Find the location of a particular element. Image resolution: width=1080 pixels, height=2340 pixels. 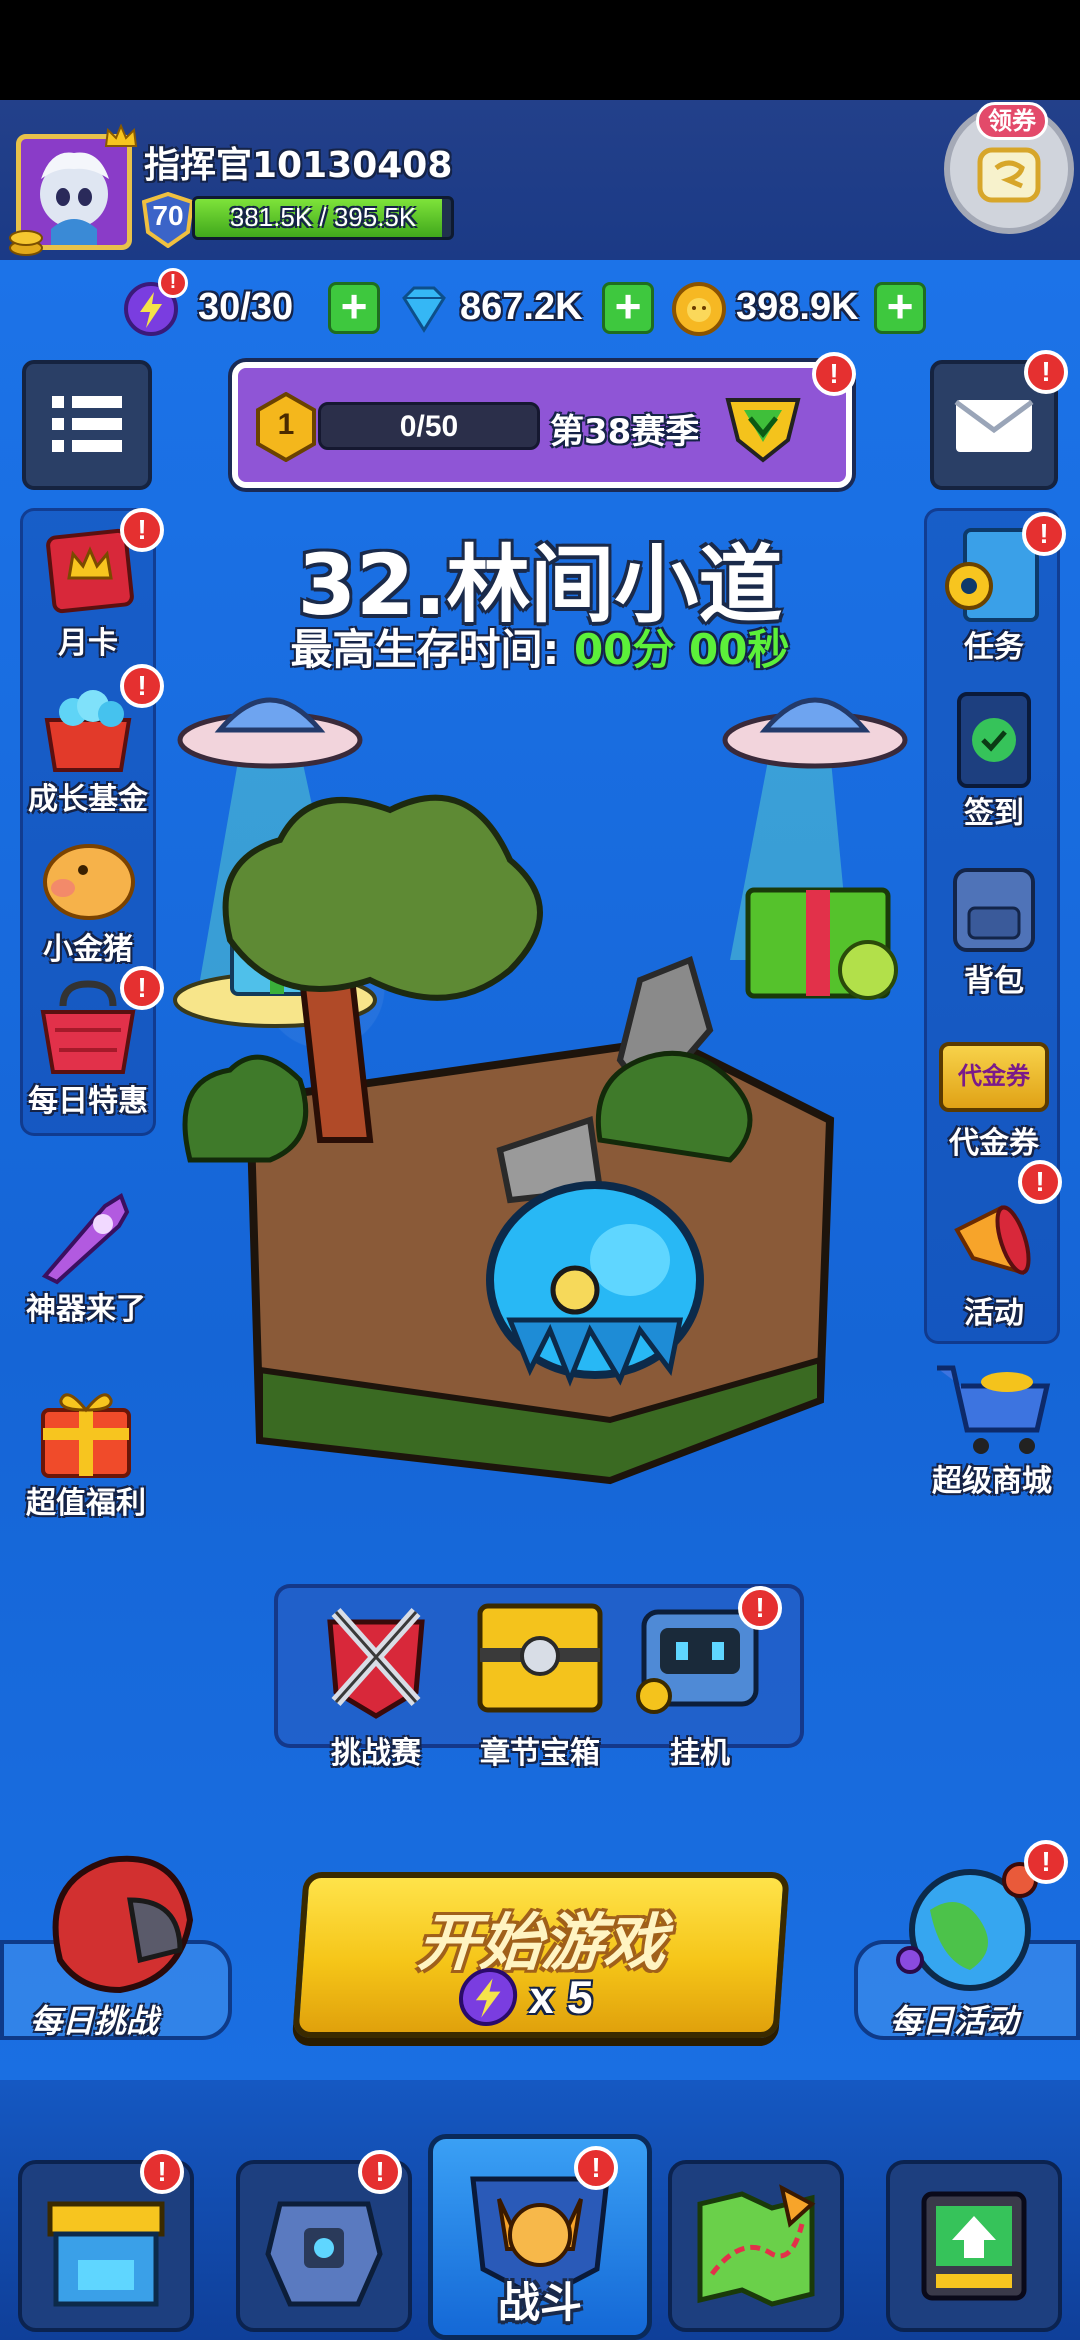

tab-map is located at coordinates (756, 2246).